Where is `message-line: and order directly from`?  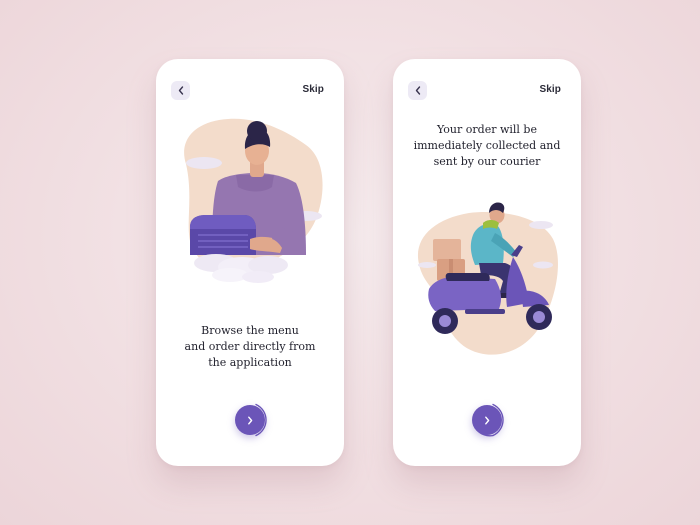 message-line: and order directly from is located at coordinates (250, 346).